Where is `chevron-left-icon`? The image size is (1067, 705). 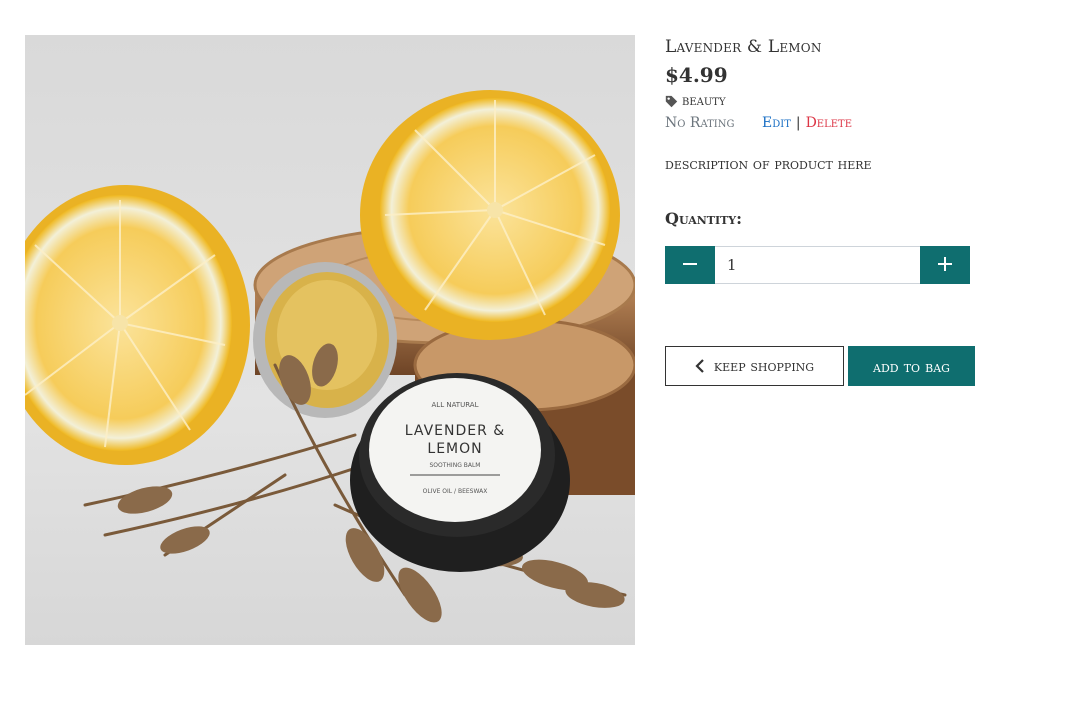 chevron-left-icon is located at coordinates (700, 366).